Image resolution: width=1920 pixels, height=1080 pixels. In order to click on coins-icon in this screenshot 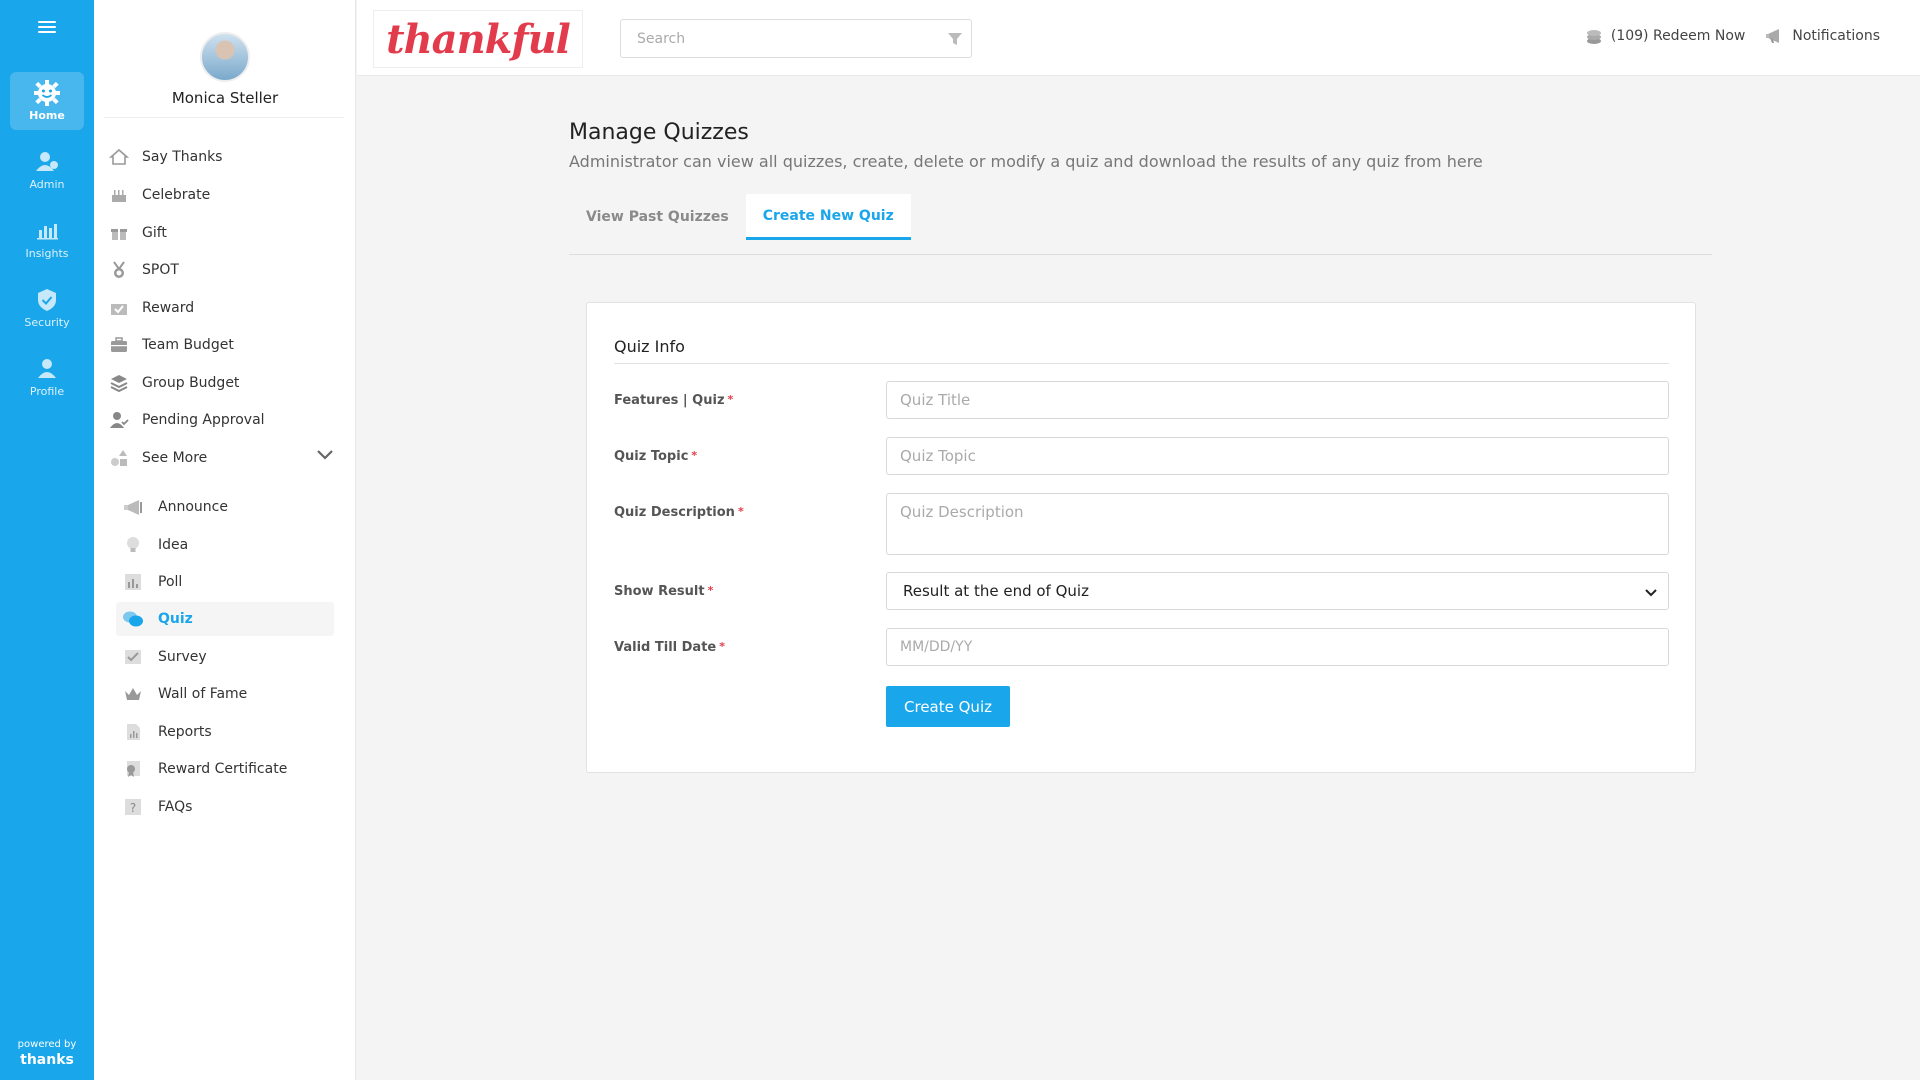, I will do `click(1593, 37)`.